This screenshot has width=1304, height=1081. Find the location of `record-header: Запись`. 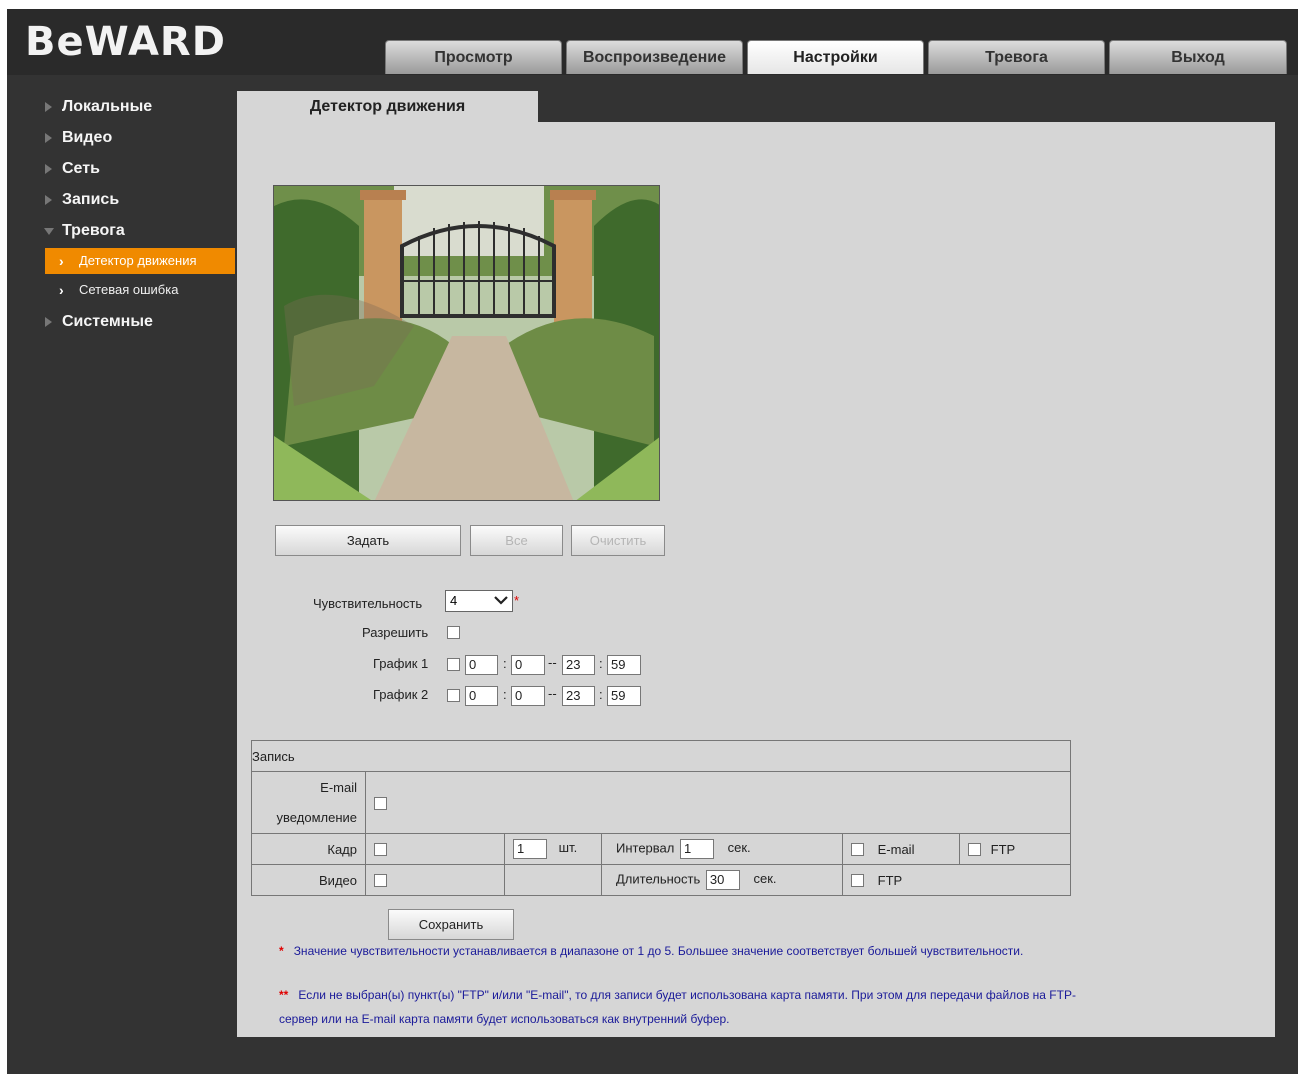

record-header: Запись is located at coordinates (661, 756).